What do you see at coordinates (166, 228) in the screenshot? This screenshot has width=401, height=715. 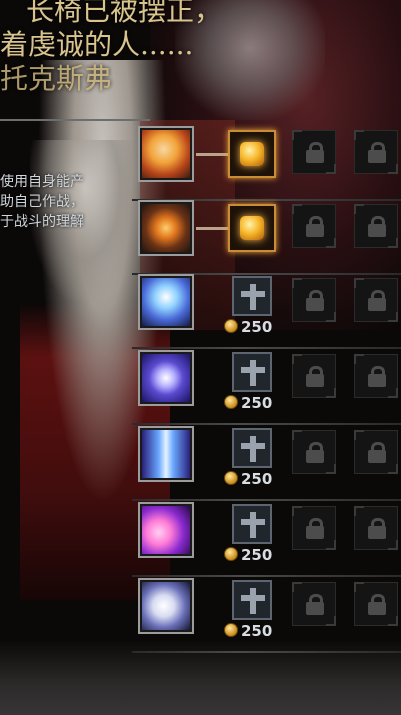 I see `skill-icon-fire-blade` at bounding box center [166, 228].